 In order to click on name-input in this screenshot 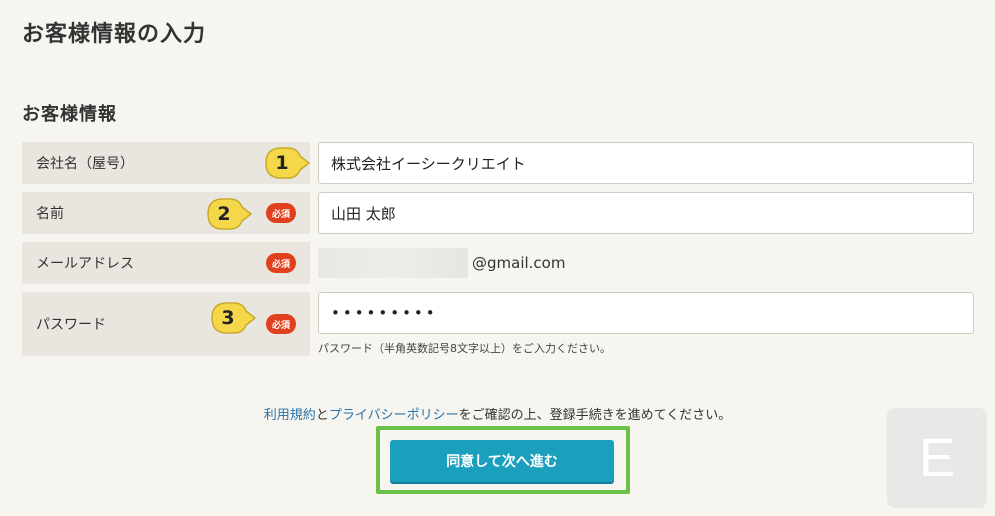, I will do `click(646, 213)`.